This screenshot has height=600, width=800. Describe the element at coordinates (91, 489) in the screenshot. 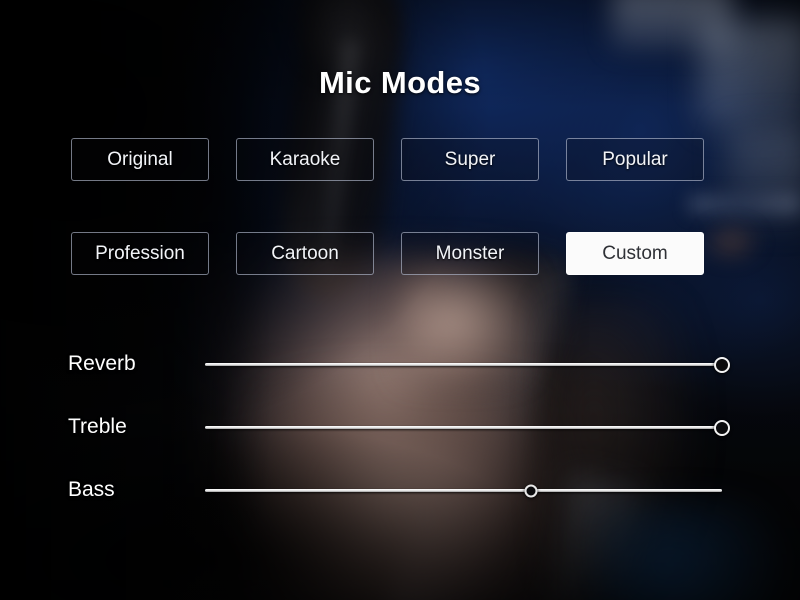

I see `slider-label-bass: Bass` at that location.